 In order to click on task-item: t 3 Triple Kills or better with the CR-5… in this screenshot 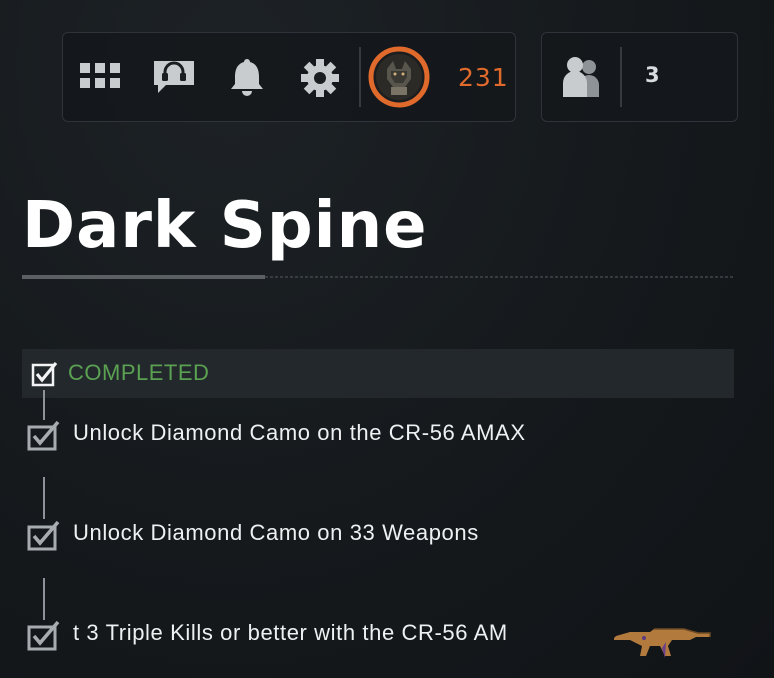, I will do `click(302, 637)`.